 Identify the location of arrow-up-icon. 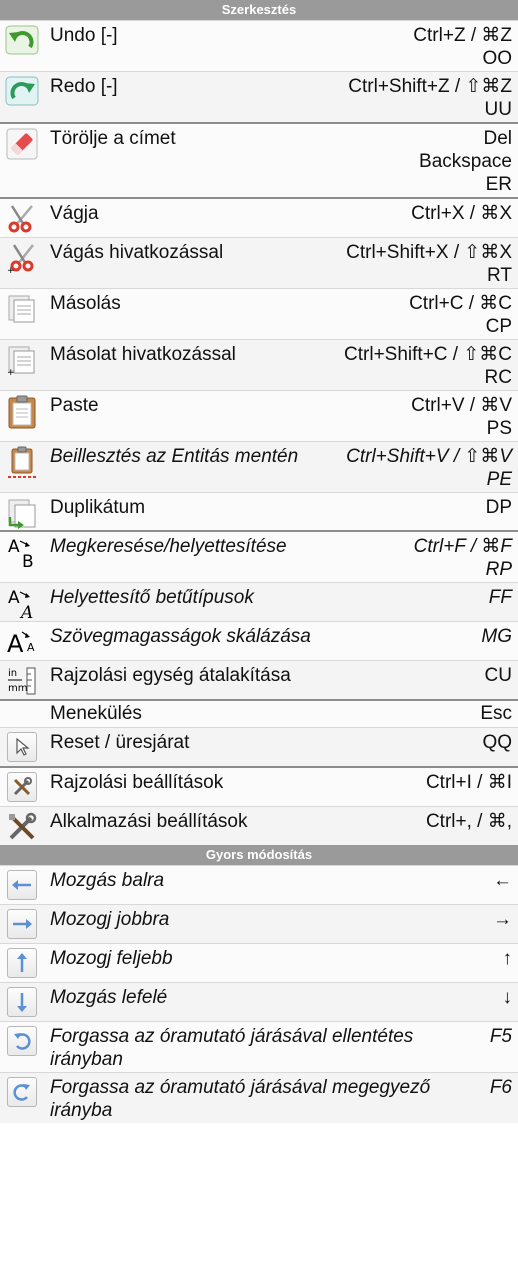
(22, 963).